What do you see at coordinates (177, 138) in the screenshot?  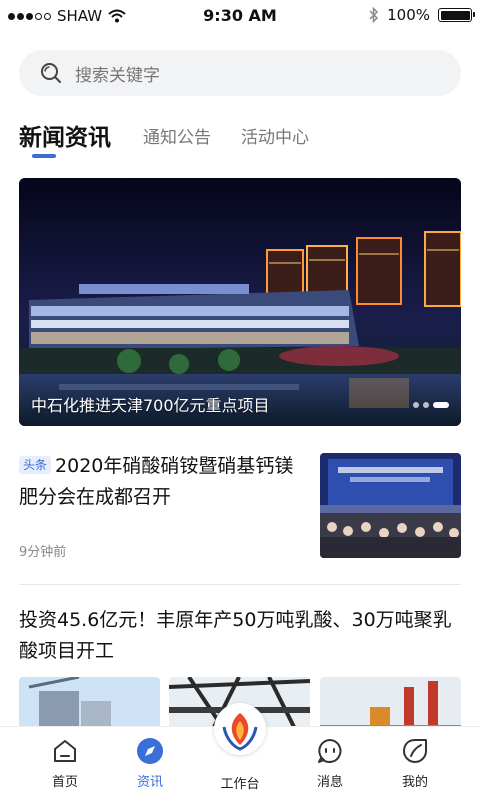 I see `tab-notices-label: 通知公告` at bounding box center [177, 138].